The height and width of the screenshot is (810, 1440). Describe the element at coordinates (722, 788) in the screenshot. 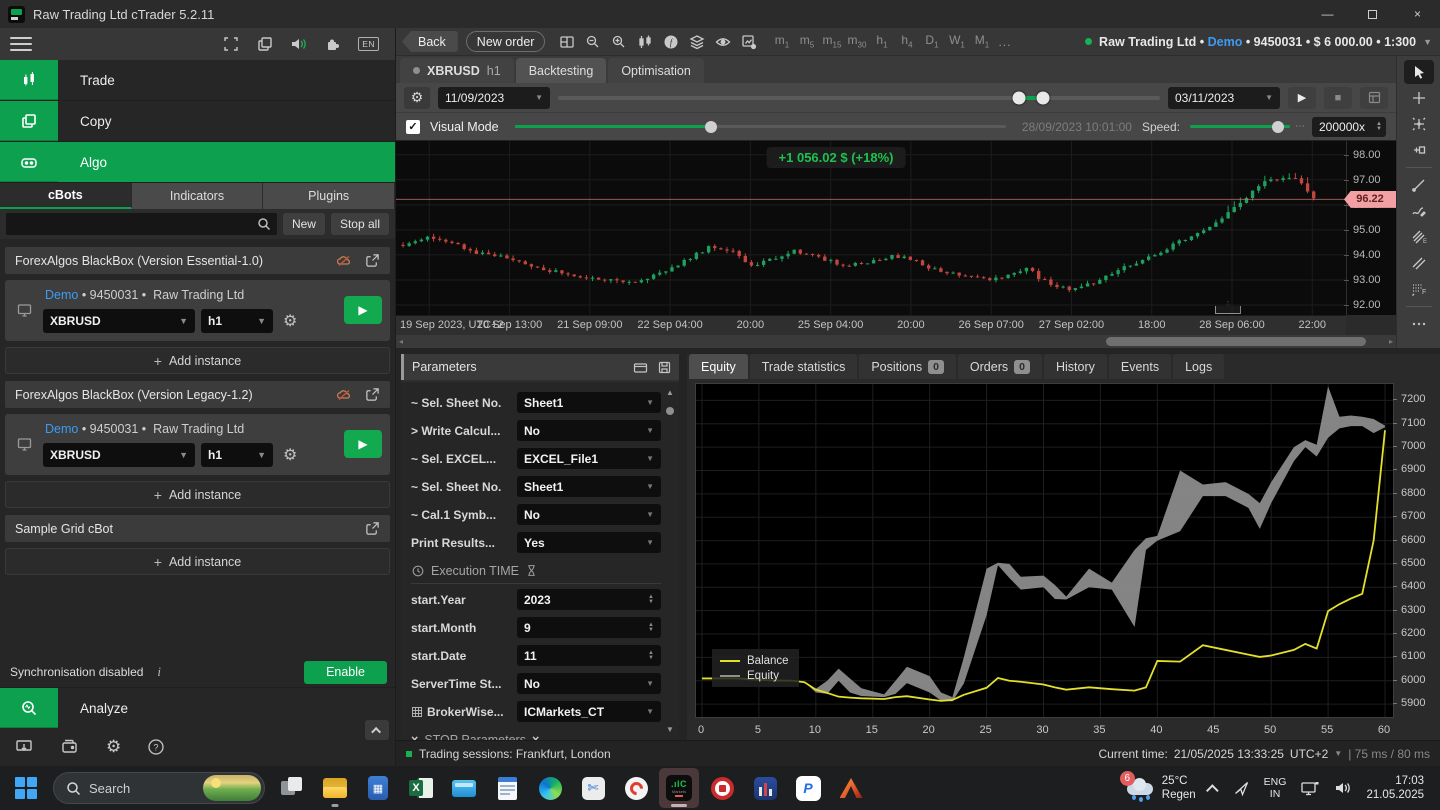

I see `taskbar-app-sap` at that location.